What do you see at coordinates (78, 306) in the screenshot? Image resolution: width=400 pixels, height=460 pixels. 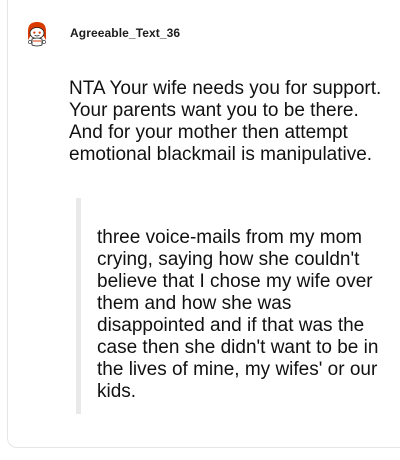 I see `quote-bar` at bounding box center [78, 306].